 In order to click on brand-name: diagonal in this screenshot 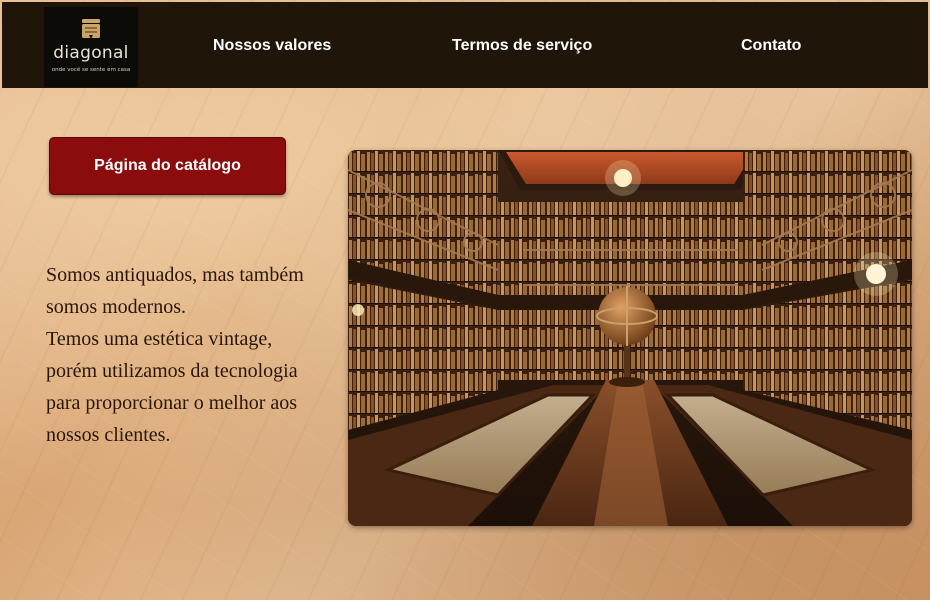, I will do `click(91, 53)`.